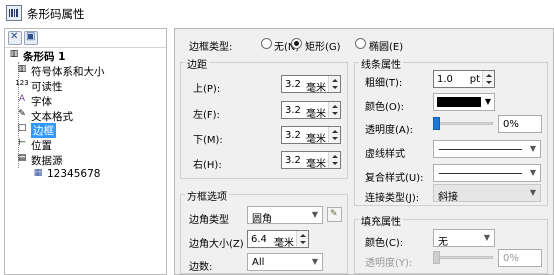 The height and width of the screenshot is (275, 554). I want to click on fill-color-select: 无 ▼, so click(464, 238).